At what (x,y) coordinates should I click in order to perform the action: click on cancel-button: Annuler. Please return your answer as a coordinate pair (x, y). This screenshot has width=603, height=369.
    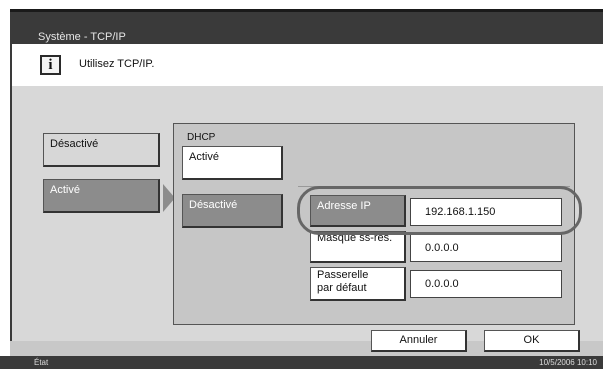
    Looking at the image, I should click on (419, 341).